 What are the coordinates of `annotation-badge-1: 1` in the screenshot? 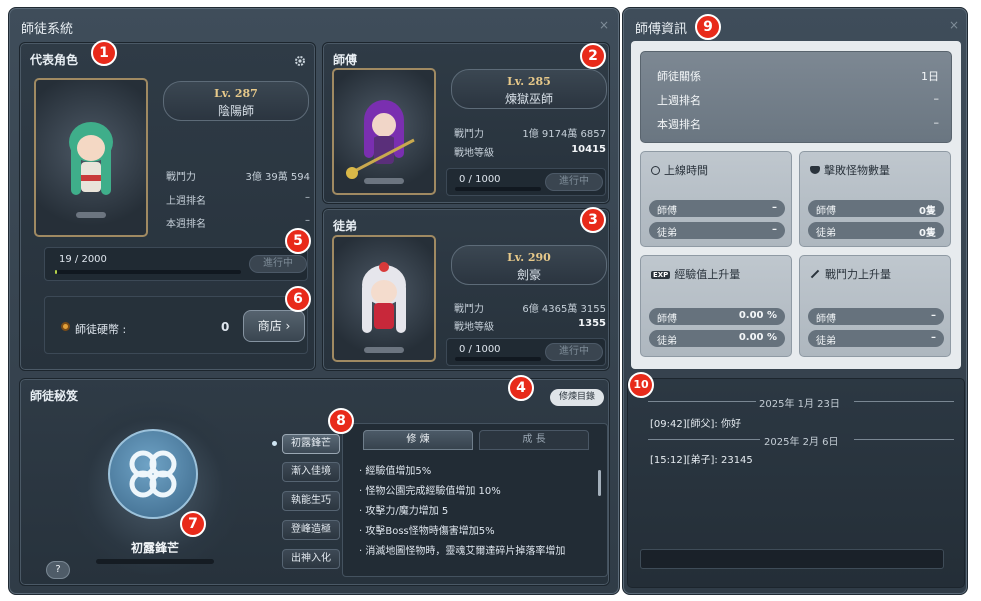 It's located at (104, 53).